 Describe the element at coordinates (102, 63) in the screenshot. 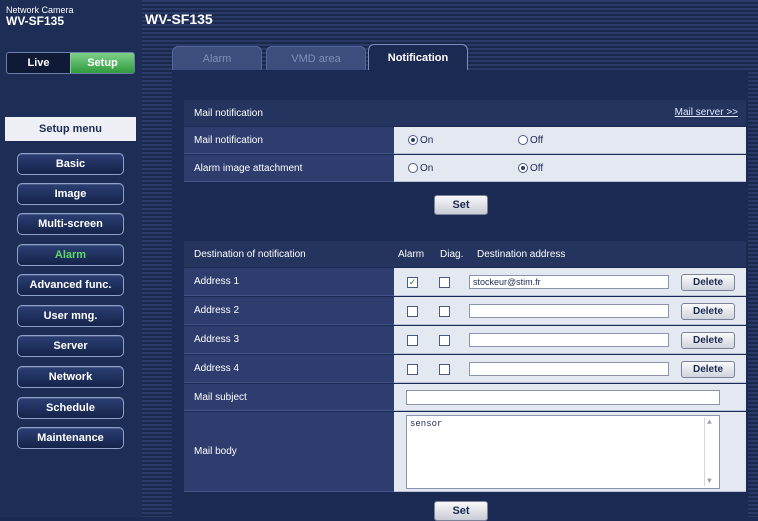

I see `setup-button: Setup` at that location.